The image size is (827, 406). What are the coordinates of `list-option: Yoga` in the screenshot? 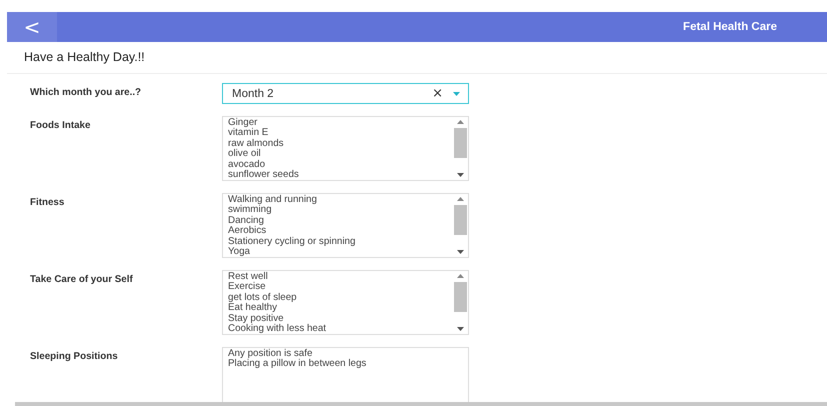 It's located at (338, 252).